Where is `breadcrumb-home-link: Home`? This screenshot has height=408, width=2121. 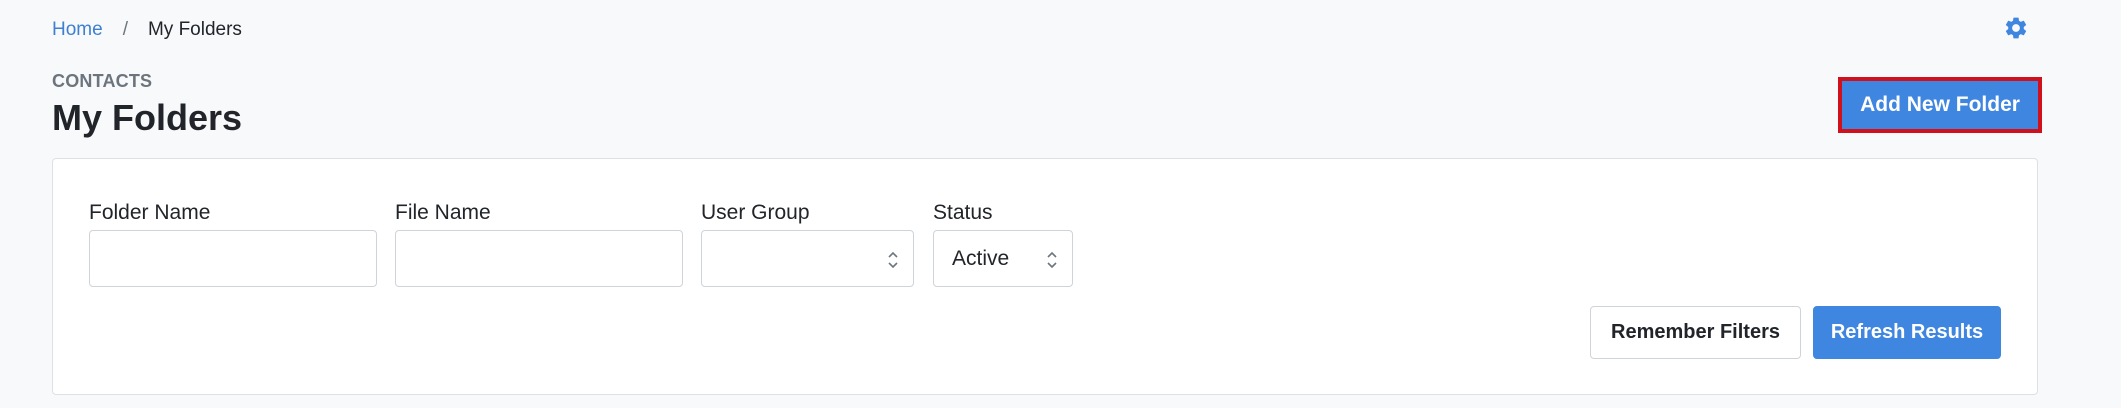 breadcrumb-home-link: Home is located at coordinates (77, 30).